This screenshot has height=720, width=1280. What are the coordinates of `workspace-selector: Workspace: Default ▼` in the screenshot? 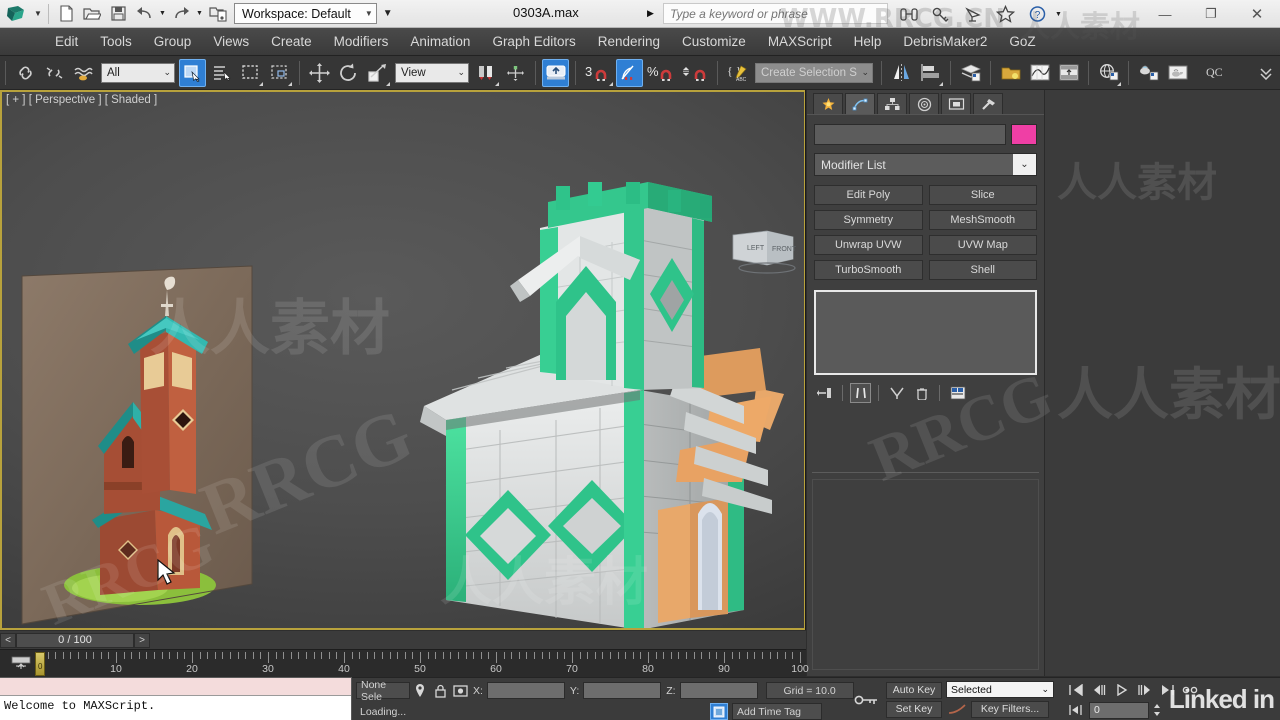 It's located at (305, 13).